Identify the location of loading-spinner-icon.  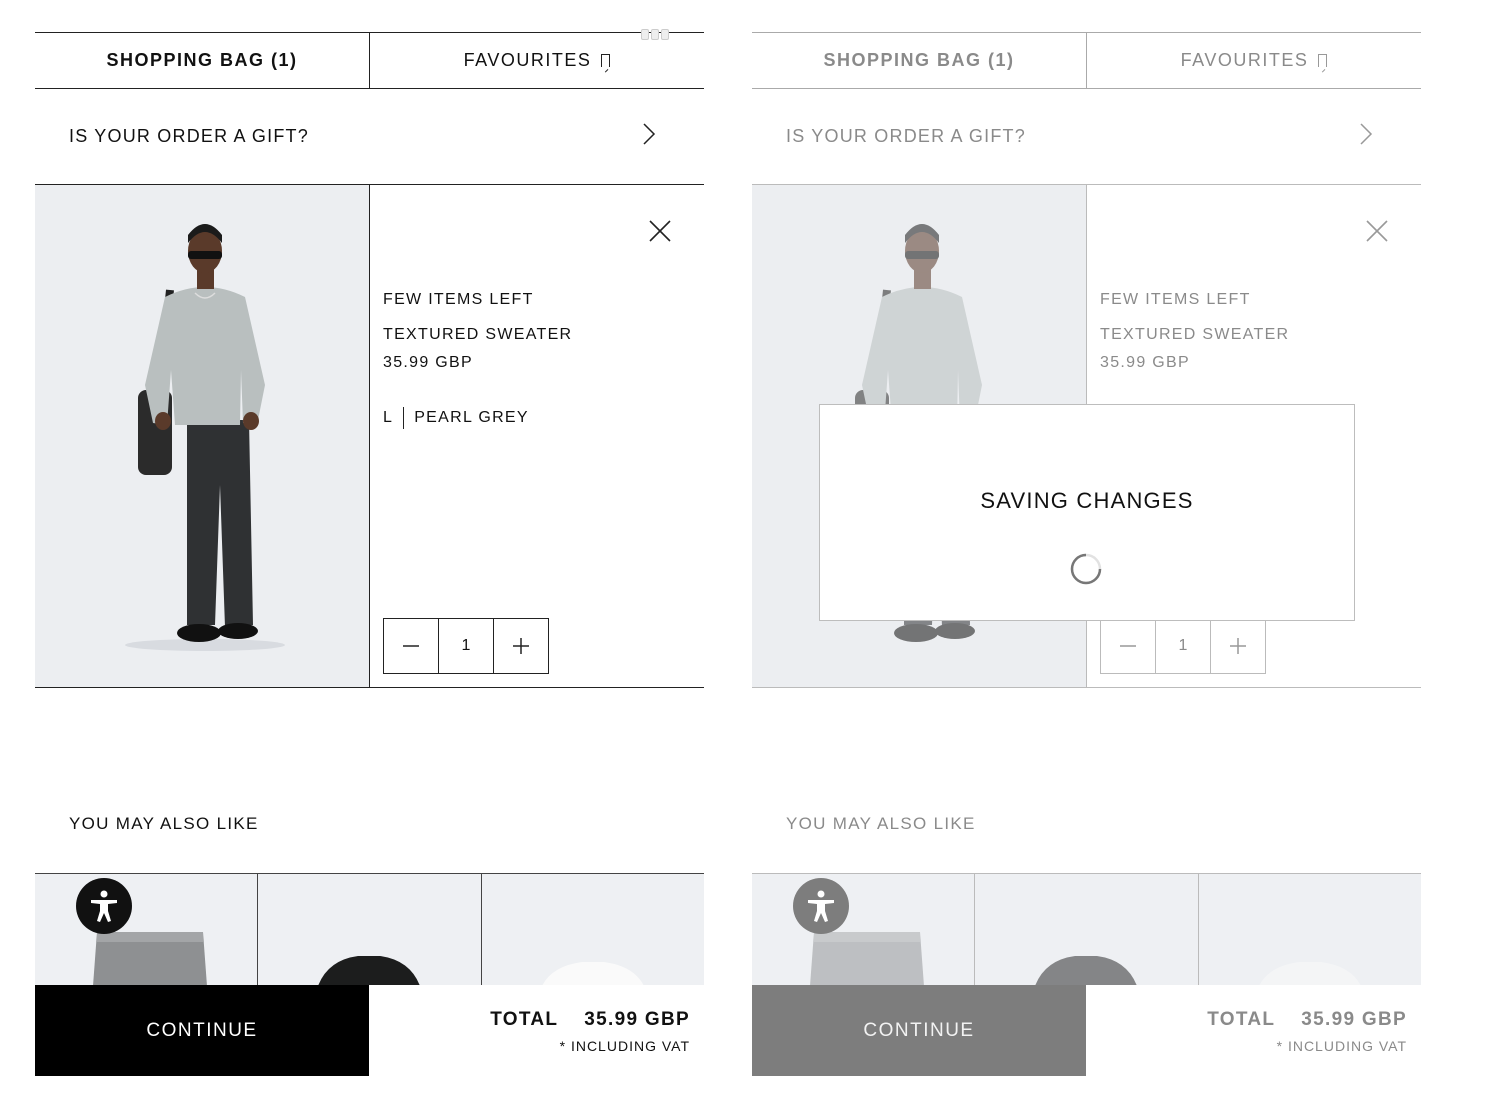
(1086, 569).